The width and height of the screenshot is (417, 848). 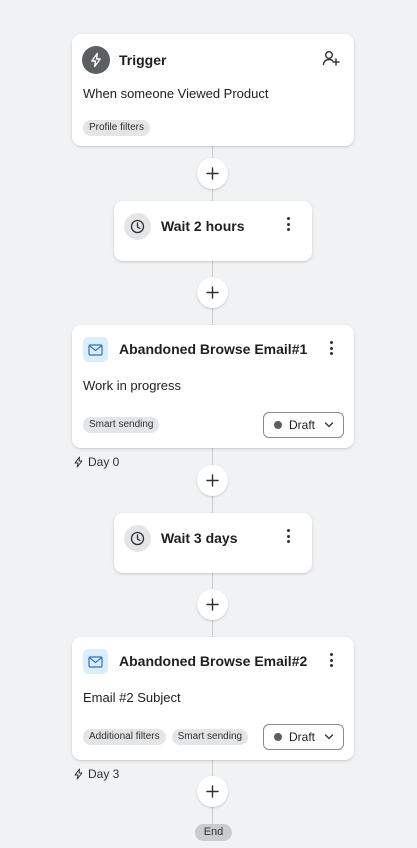 What do you see at coordinates (213, 832) in the screenshot?
I see `end-node: End` at bounding box center [213, 832].